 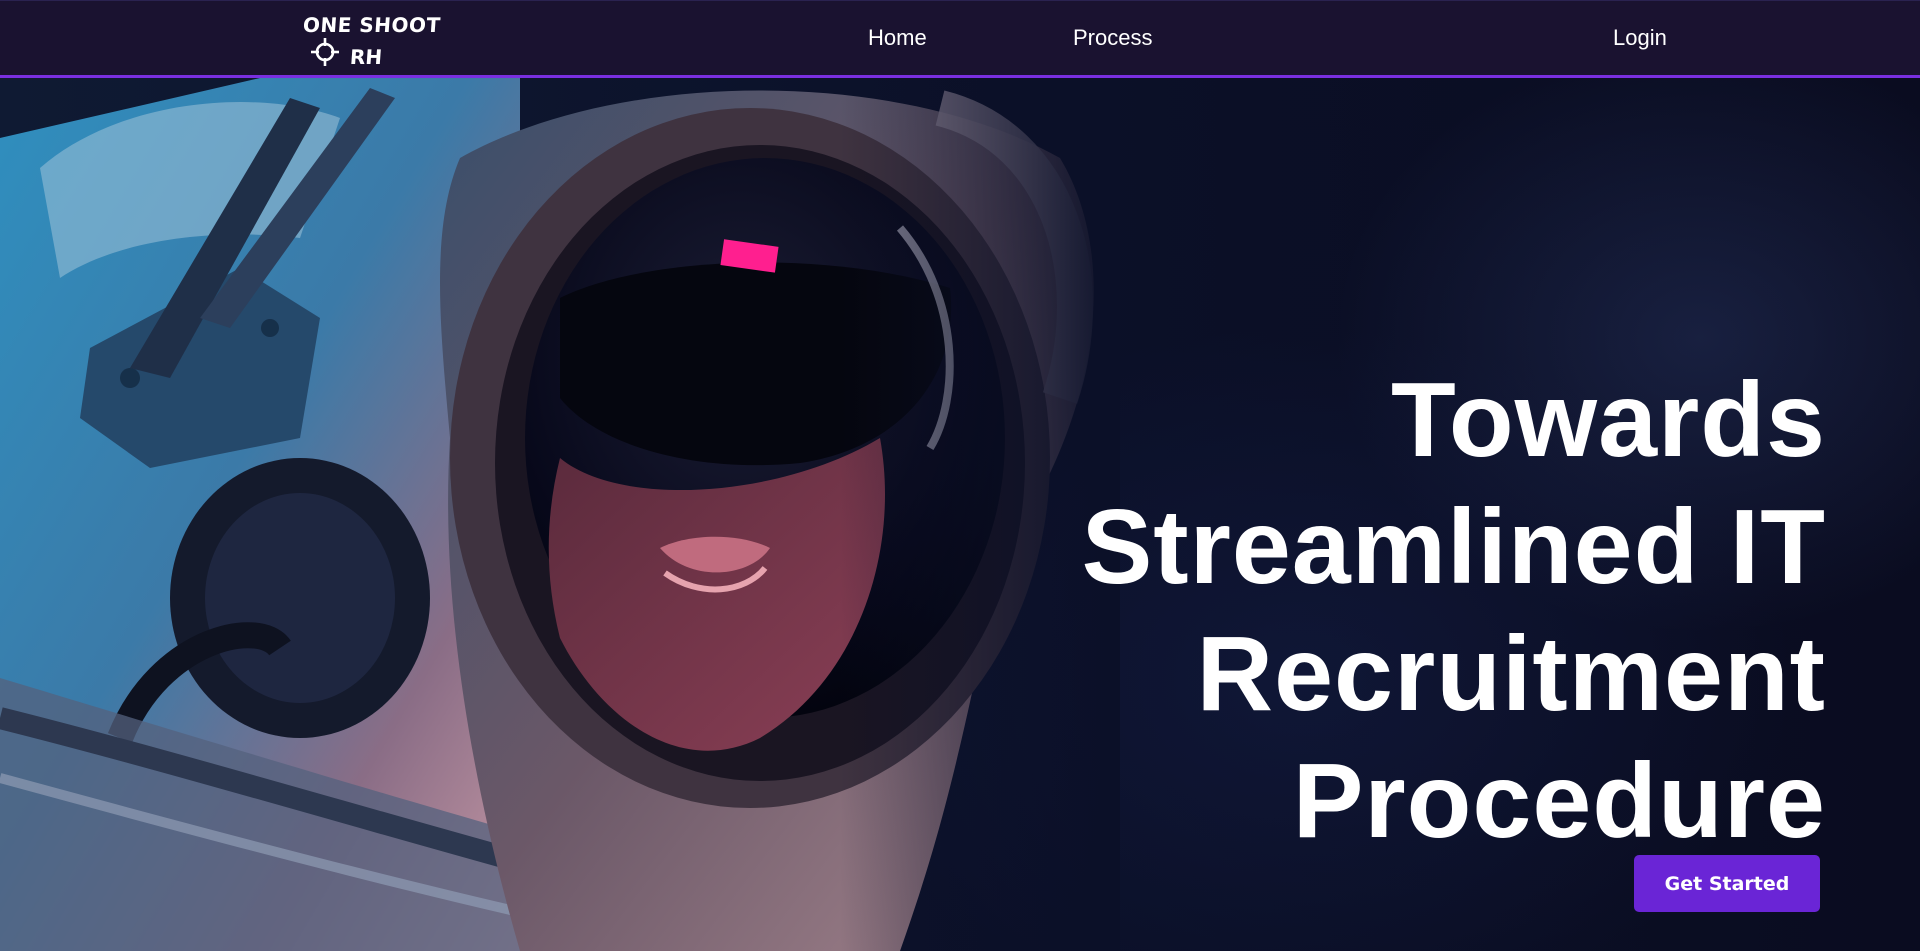 I want to click on crosshair-icon, so click(x=325, y=52).